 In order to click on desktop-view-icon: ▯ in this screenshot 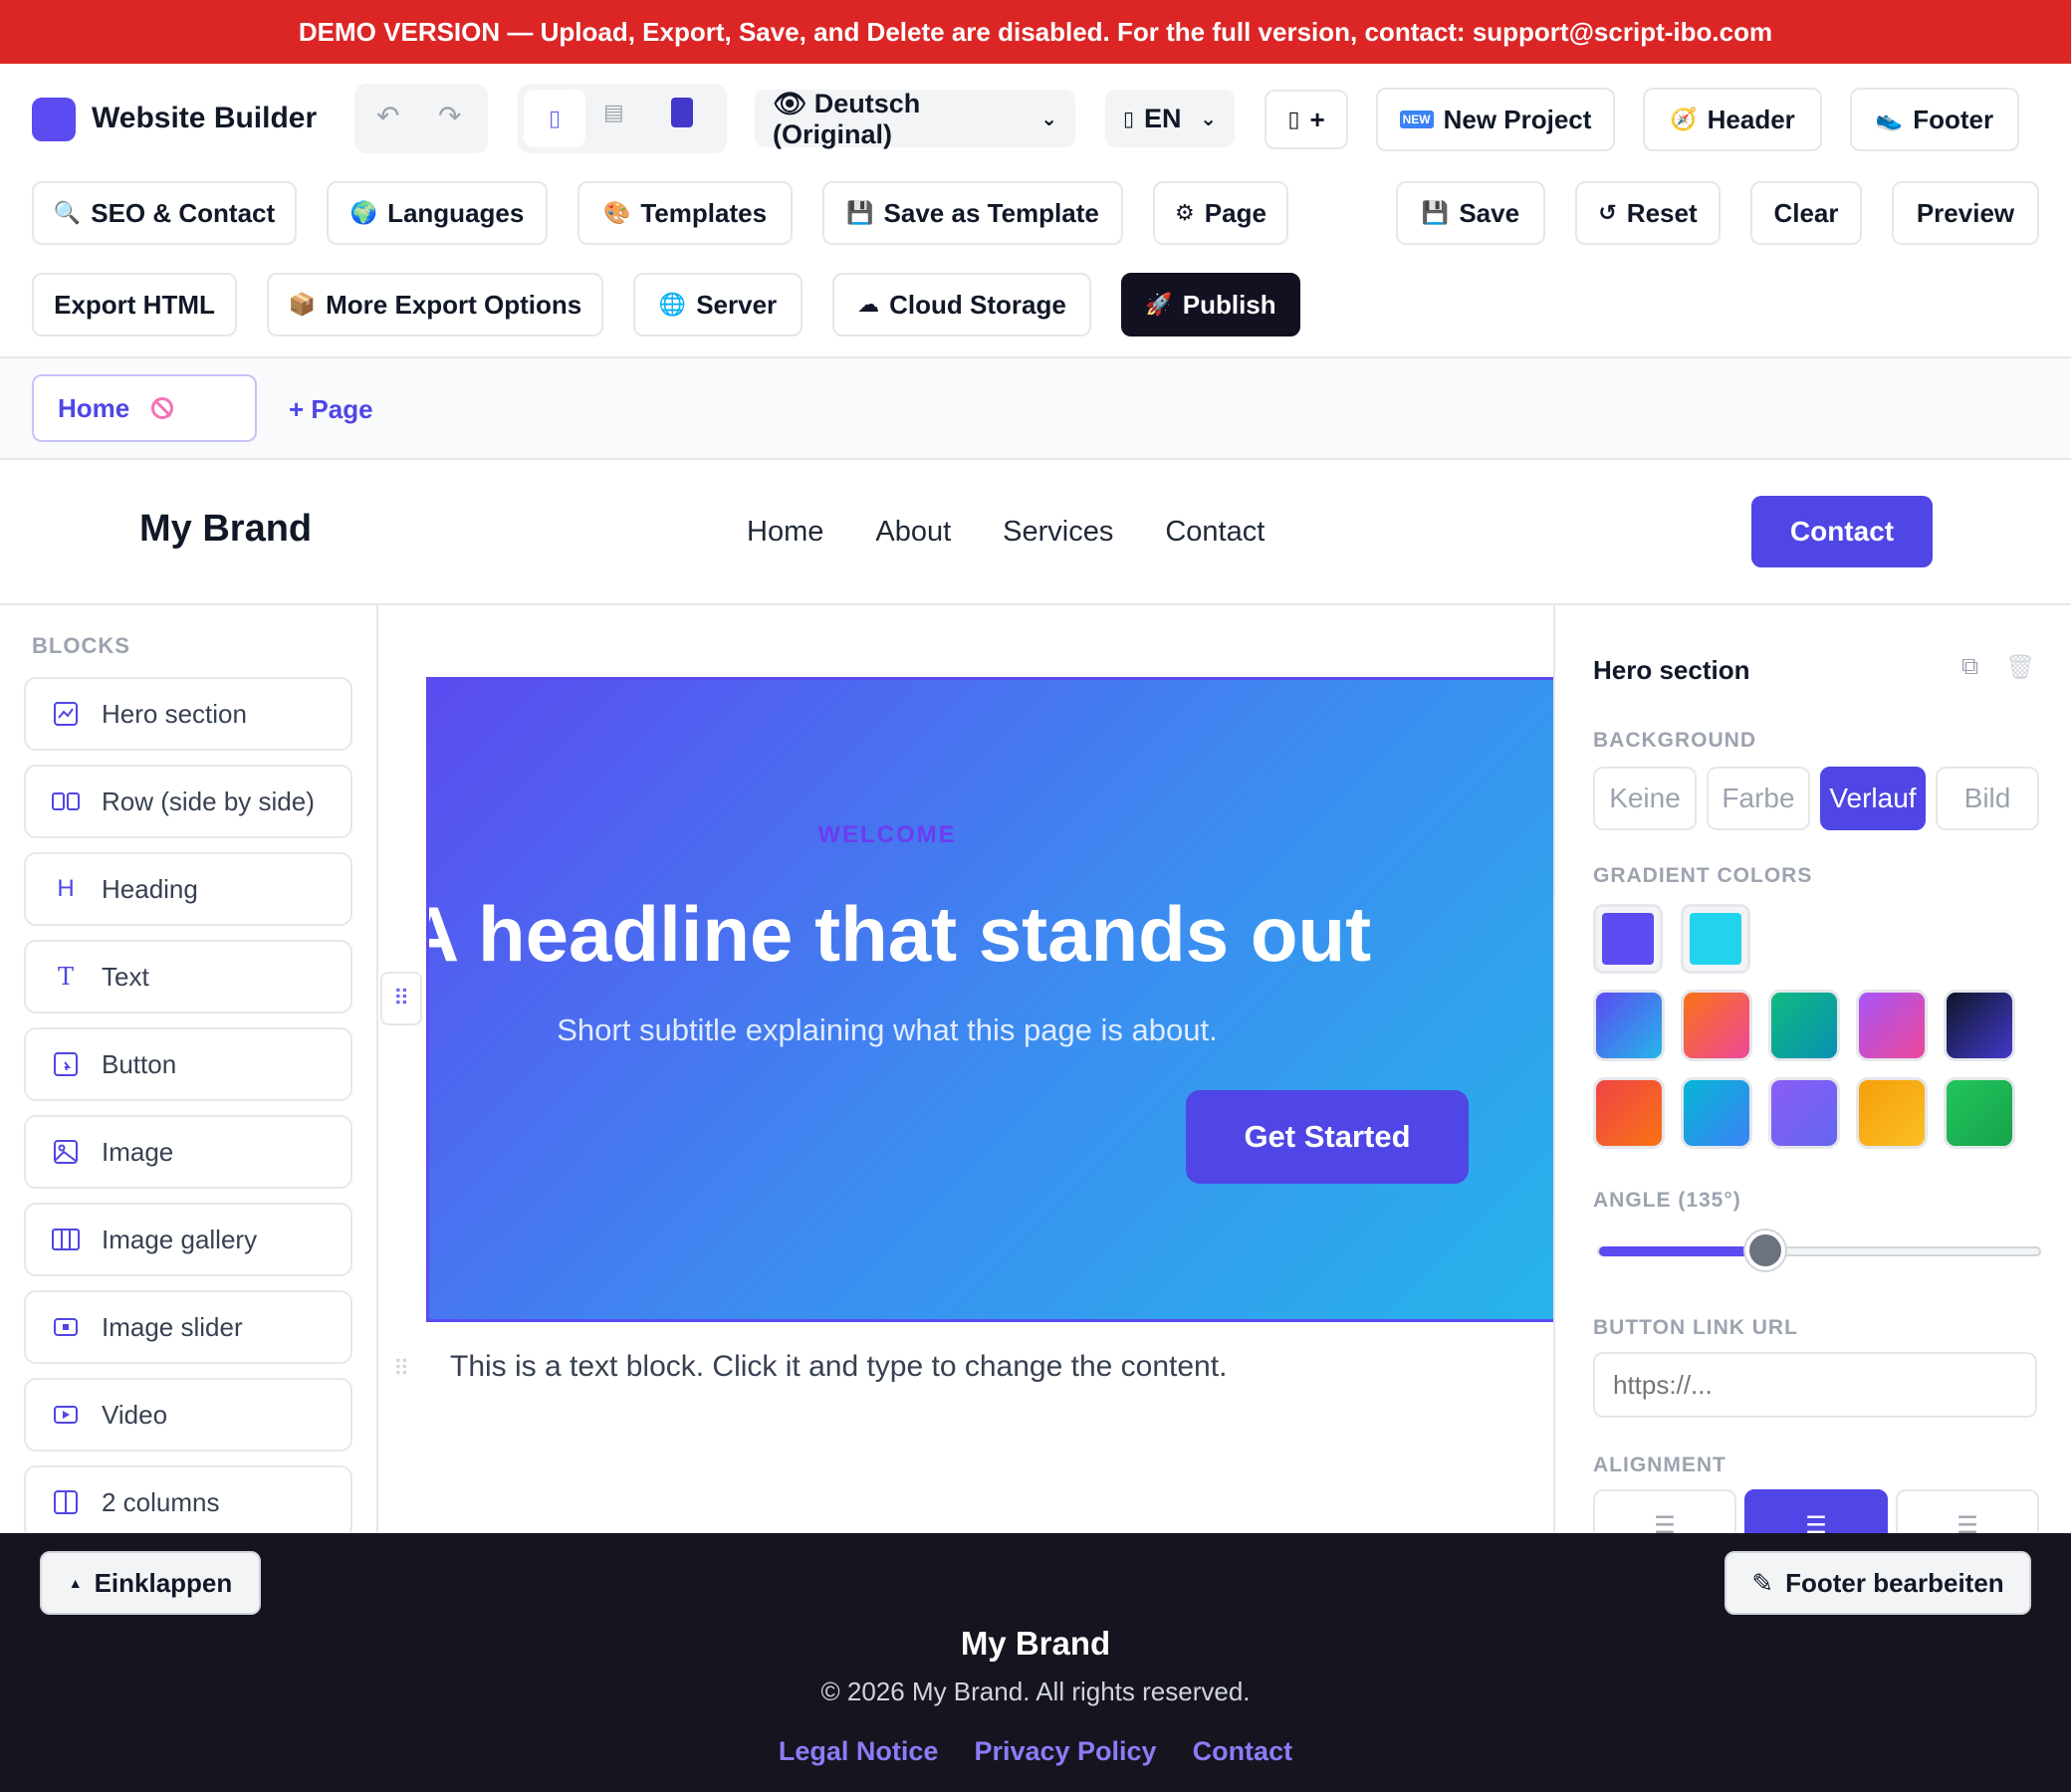, I will do `click(555, 119)`.